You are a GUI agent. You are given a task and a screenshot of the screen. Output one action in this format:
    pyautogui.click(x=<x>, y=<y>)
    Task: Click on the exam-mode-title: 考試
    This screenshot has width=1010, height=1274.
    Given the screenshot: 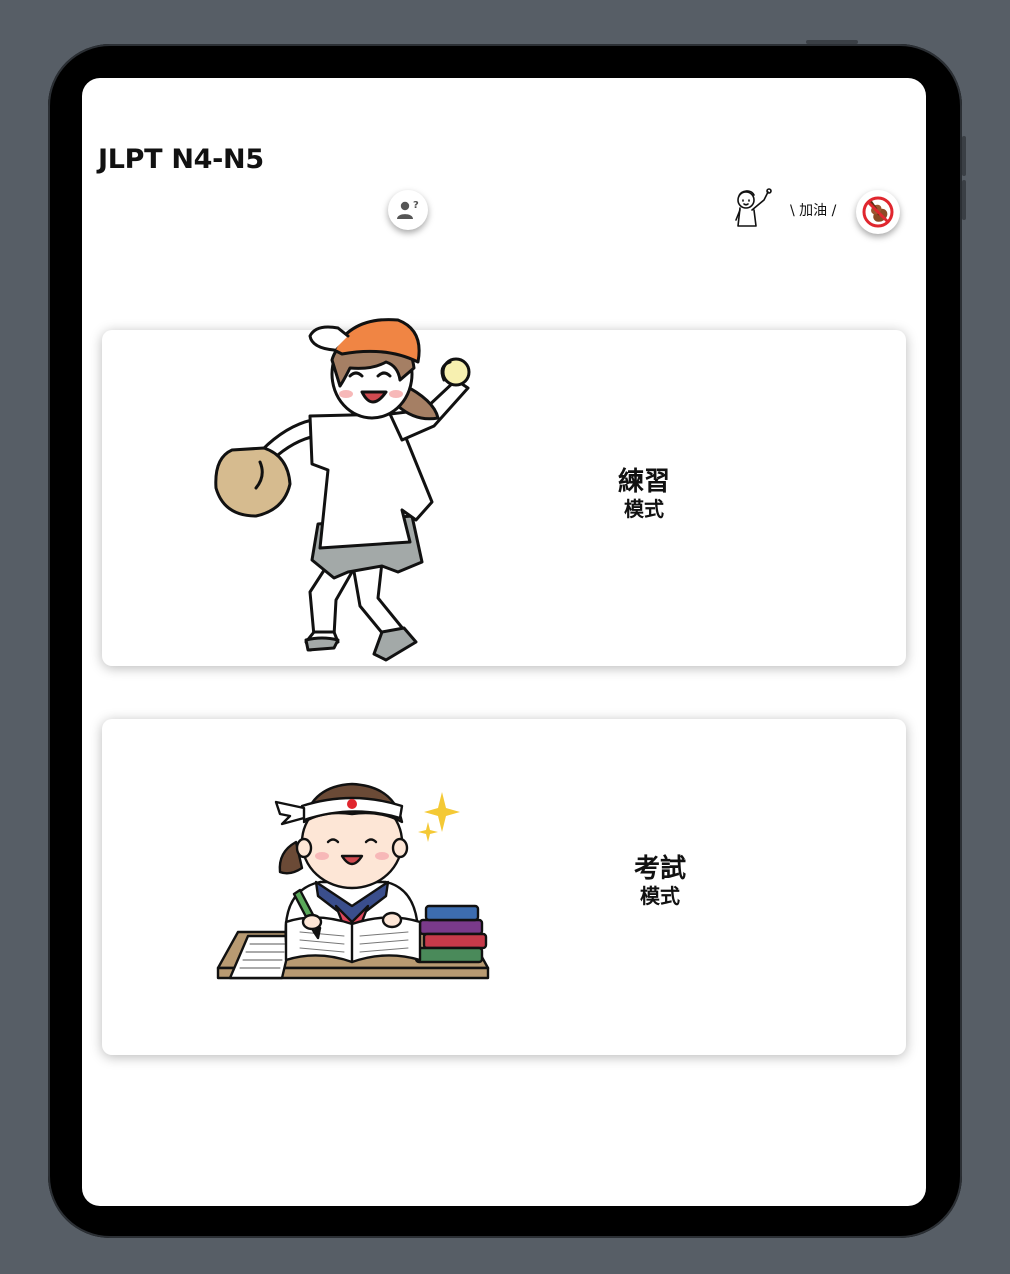 What is the action you would take?
    pyautogui.click(x=659, y=869)
    